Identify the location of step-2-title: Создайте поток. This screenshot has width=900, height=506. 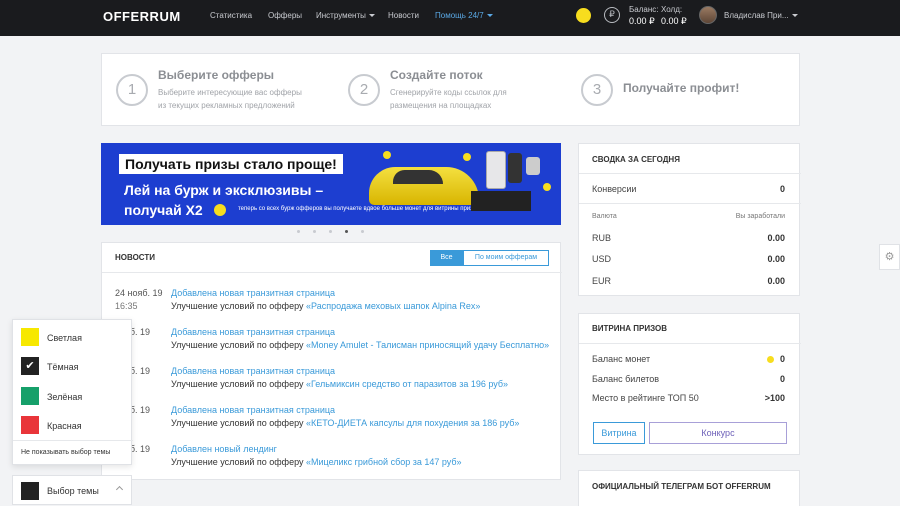
(436, 75).